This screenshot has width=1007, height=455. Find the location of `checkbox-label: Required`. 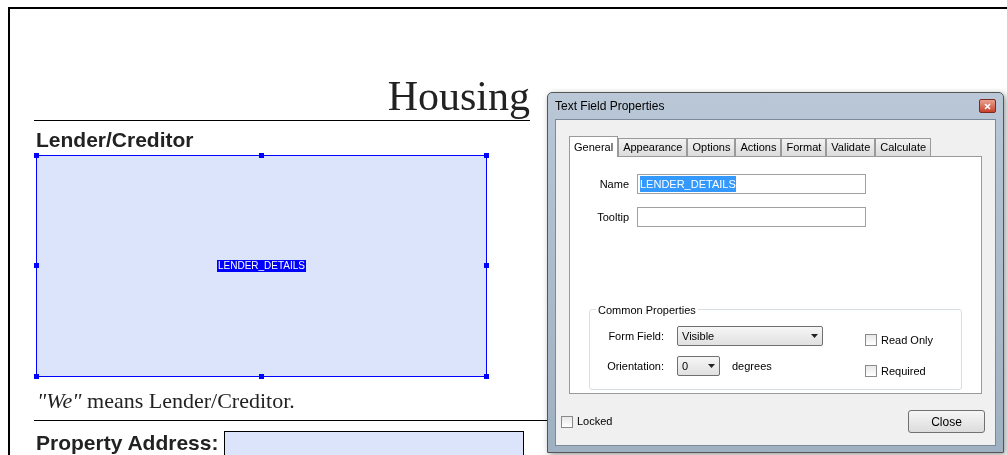

checkbox-label: Required is located at coordinates (903, 371).